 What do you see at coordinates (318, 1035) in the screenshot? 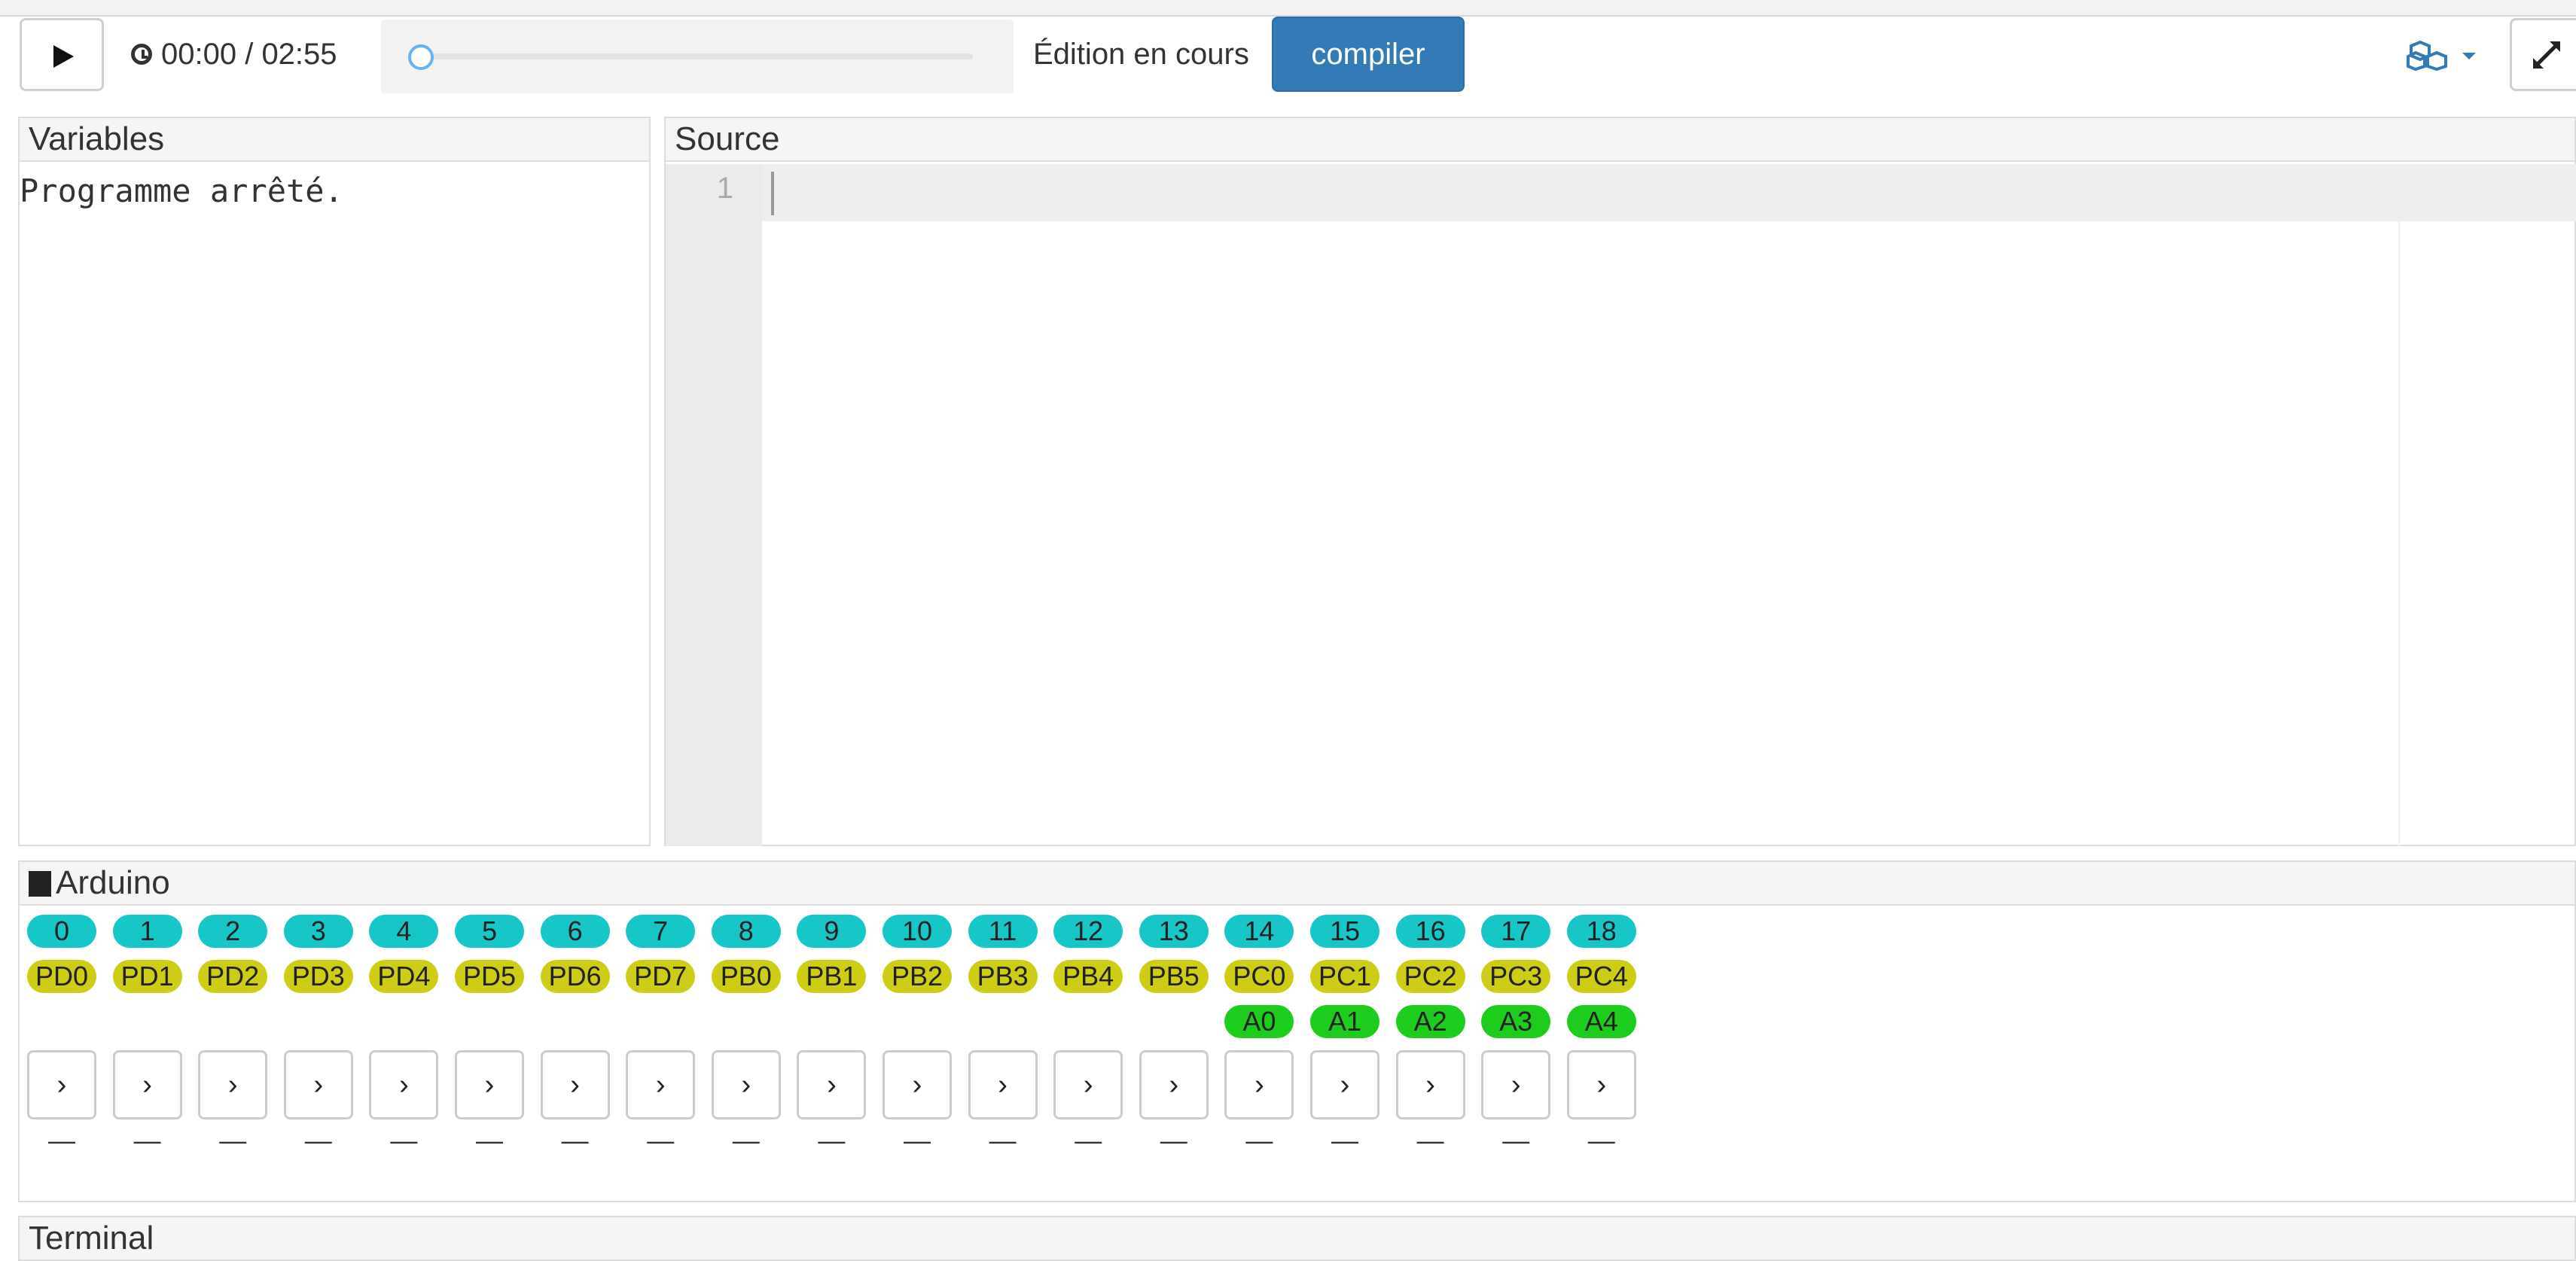
I see `pin-column: 3 PD3 › —` at bounding box center [318, 1035].